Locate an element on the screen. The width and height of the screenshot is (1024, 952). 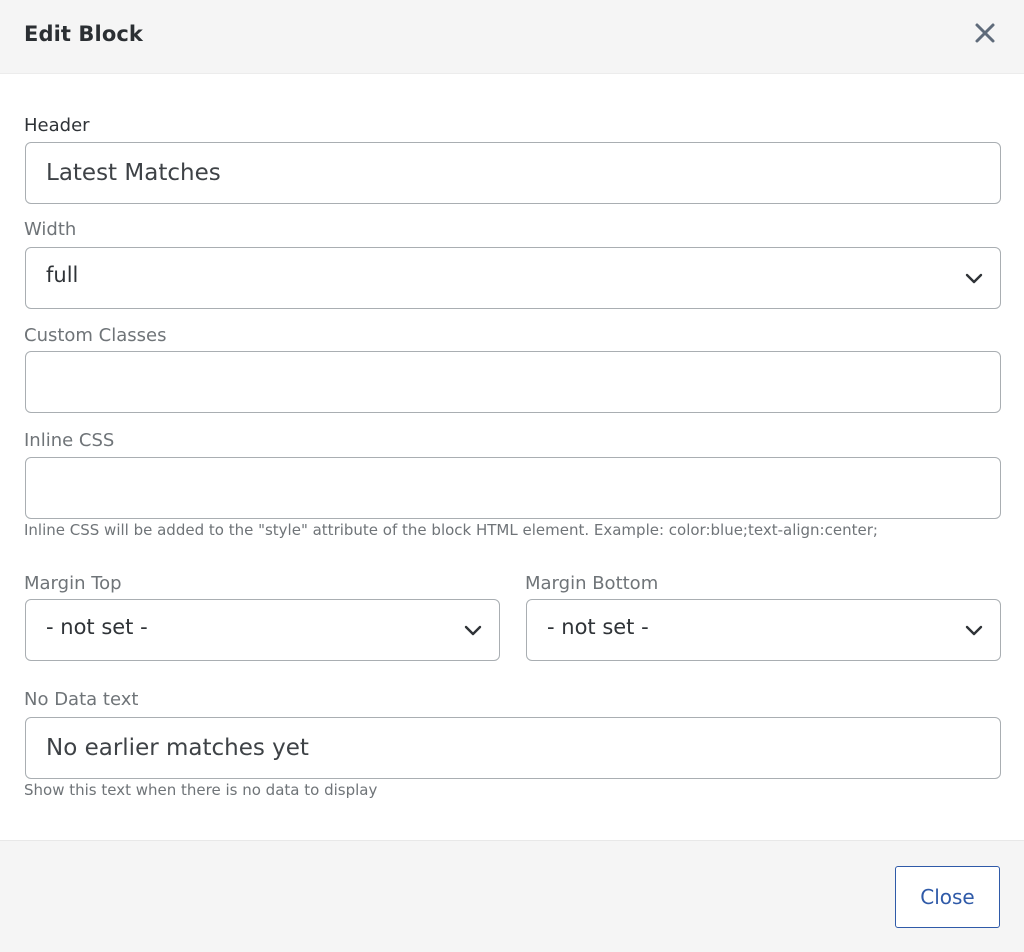
modal-title: Edit Block is located at coordinates (83, 34).